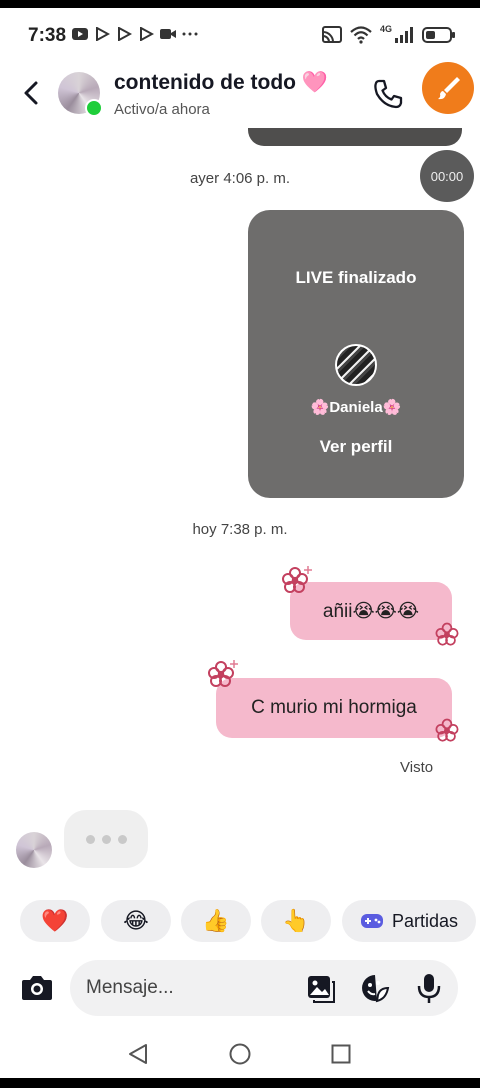 The image size is (480, 1088). What do you see at coordinates (240, 4) in the screenshot?
I see `top-edge` at bounding box center [240, 4].